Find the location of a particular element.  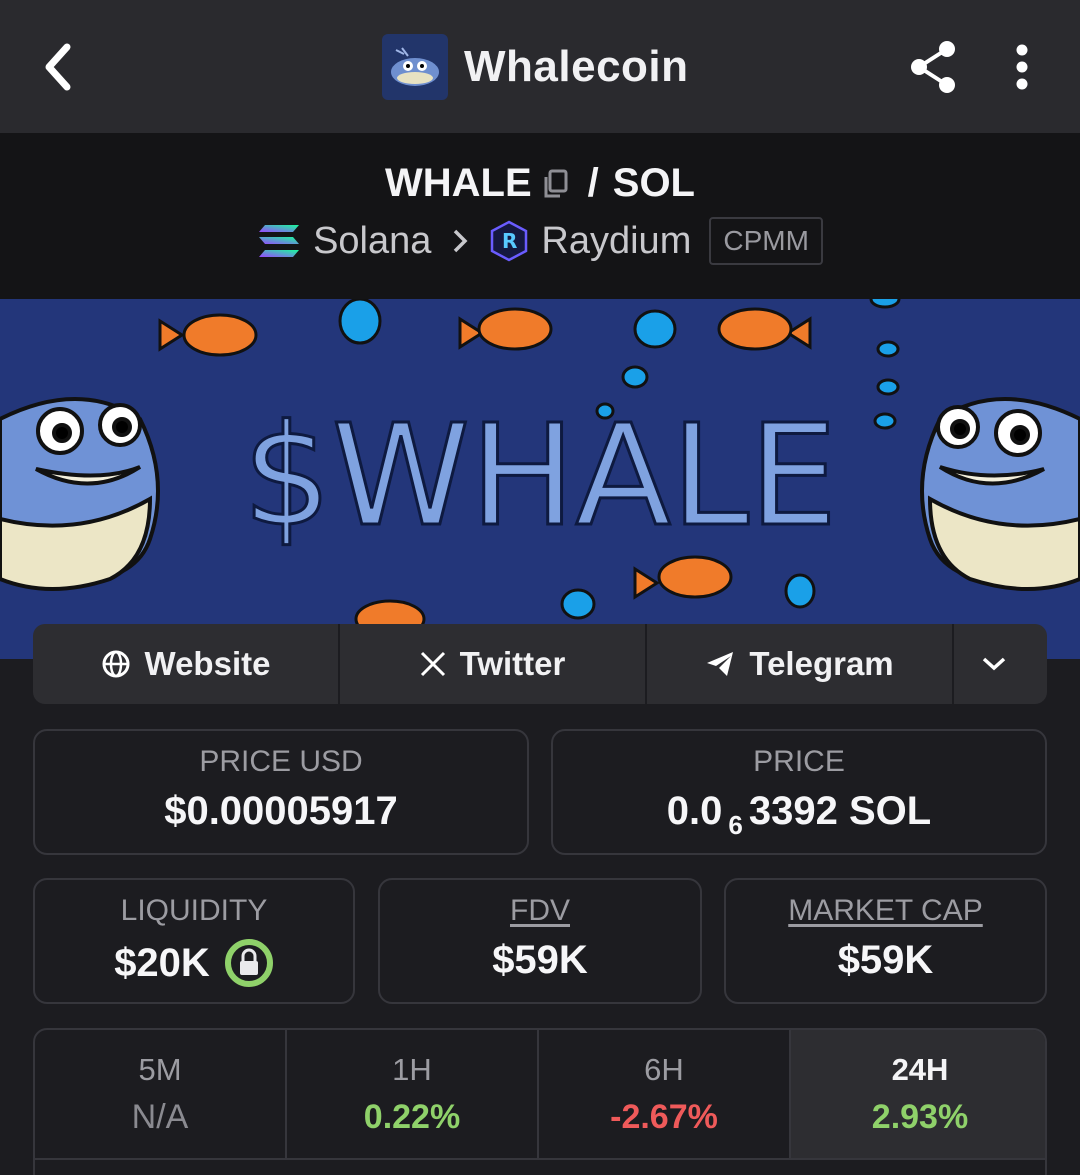

website-link-label: Website is located at coordinates (207, 663).